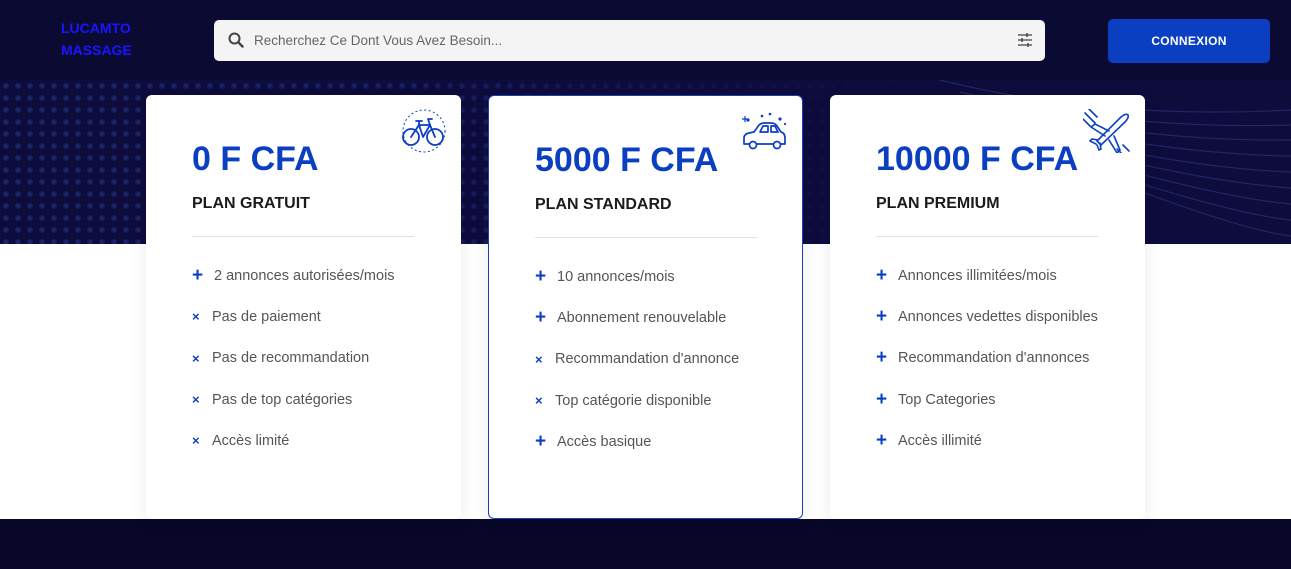 The width and height of the screenshot is (1291, 569). I want to click on bicycle-icon, so click(424, 131).